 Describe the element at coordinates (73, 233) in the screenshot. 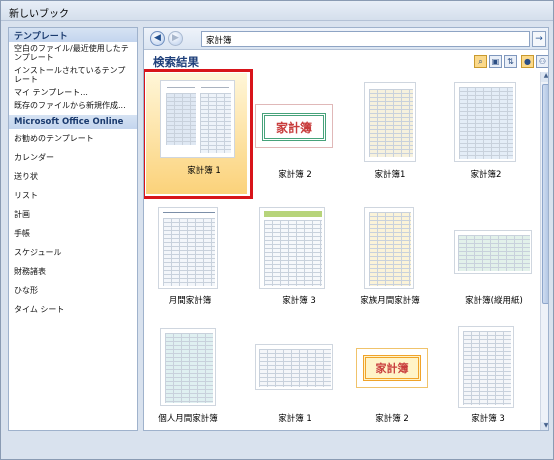

I see `sidebar-item-planner: 手帳` at that location.